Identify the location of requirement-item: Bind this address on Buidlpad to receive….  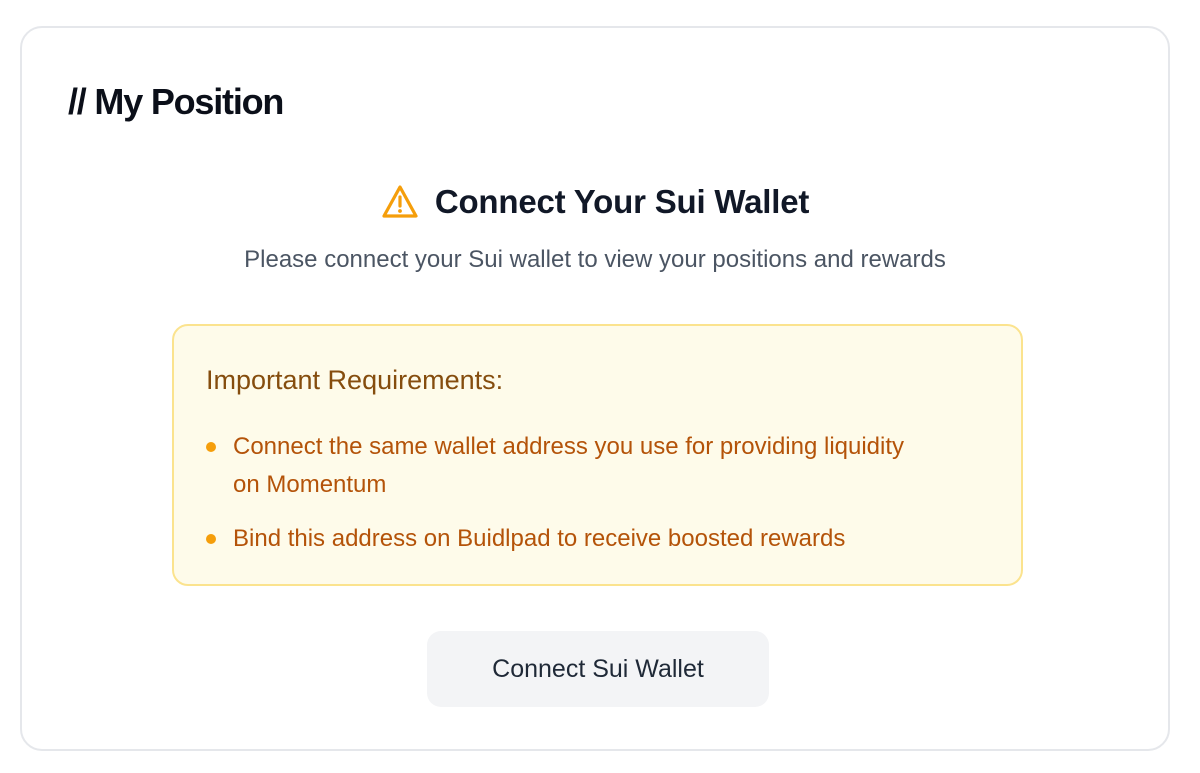
(599, 539).